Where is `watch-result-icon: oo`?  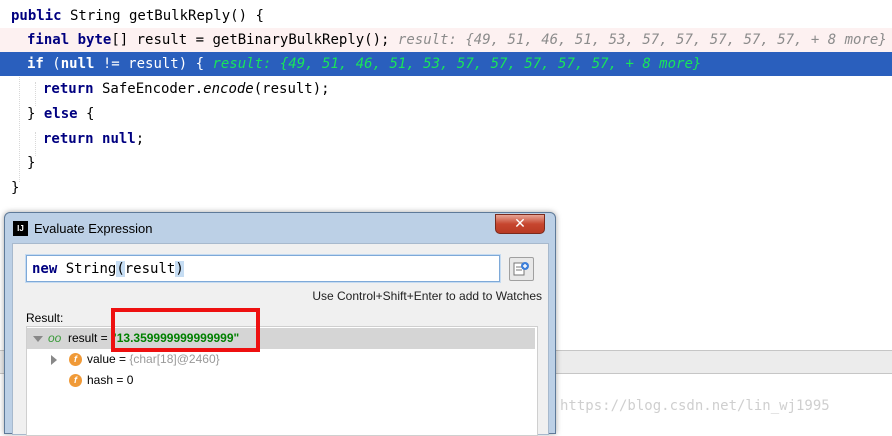 watch-result-icon: oo is located at coordinates (55, 338).